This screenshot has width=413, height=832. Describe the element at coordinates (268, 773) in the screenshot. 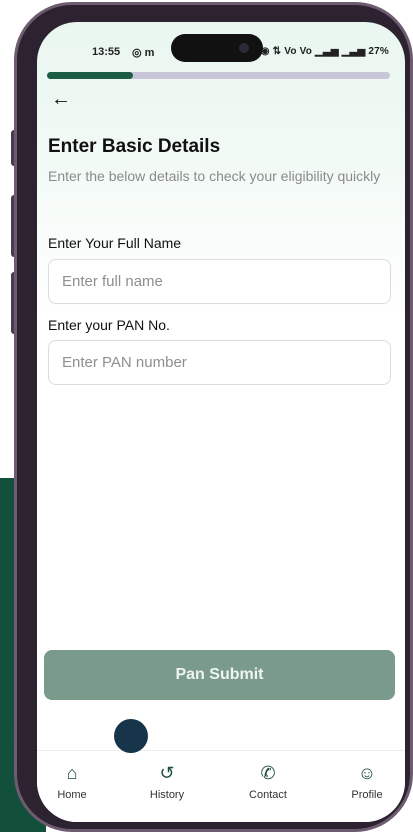

I see `phone-icon: ✆` at that location.